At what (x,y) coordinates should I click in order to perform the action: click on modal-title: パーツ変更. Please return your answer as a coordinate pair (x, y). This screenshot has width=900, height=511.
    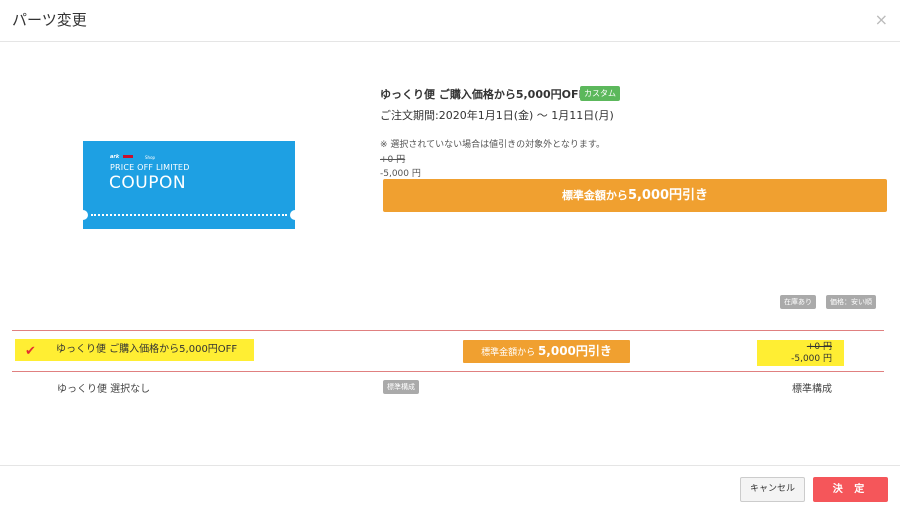
    Looking at the image, I should click on (49, 20).